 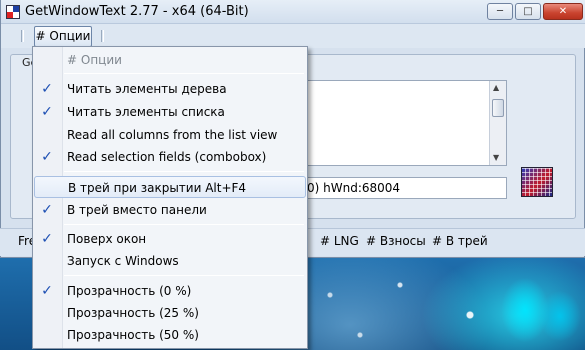 What do you see at coordinates (170, 239) in the screenshot?
I see `menu-item-always-on-top: ✓ Поверх окон` at bounding box center [170, 239].